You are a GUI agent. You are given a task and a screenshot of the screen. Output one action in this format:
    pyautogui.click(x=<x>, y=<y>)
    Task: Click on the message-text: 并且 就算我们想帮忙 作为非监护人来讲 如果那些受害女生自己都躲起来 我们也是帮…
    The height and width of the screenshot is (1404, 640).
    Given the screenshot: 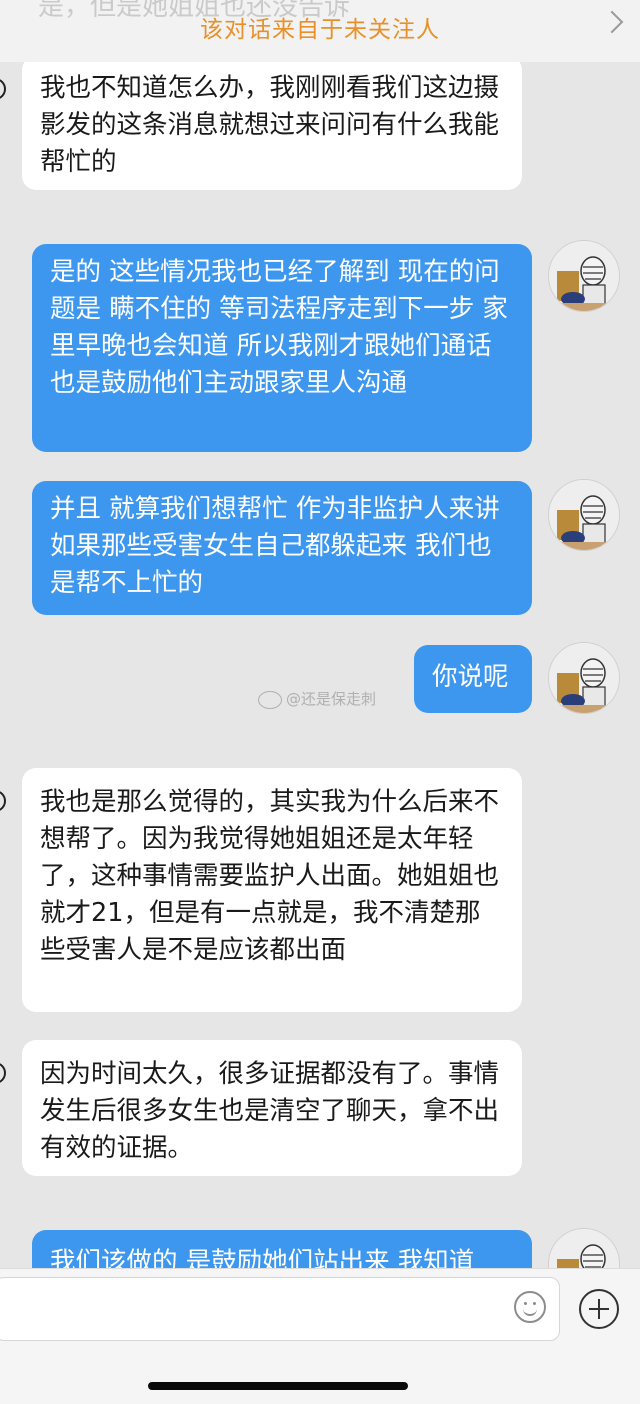 What is the action you would take?
    pyautogui.click(x=275, y=546)
    